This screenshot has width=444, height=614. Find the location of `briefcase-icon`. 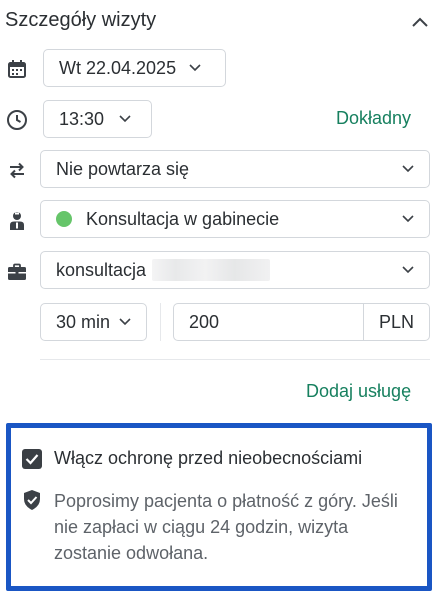

briefcase-icon is located at coordinates (17, 272).